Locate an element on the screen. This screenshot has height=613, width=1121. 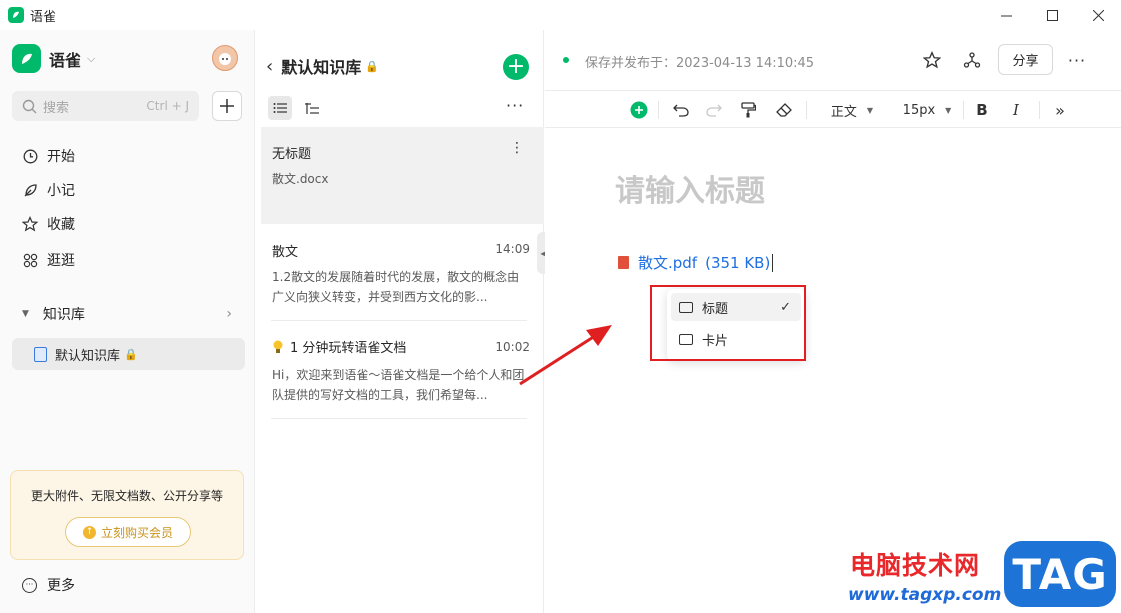
watermark-site-name: 电脑技术网 is located at coordinates (915, 565).